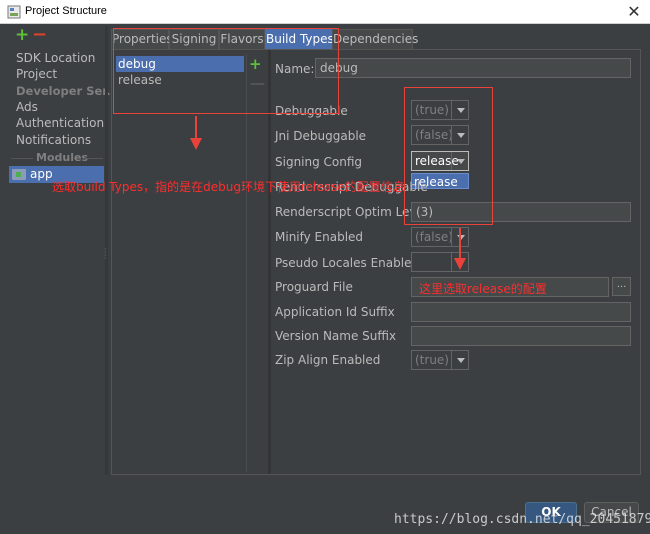 This screenshot has height=534, width=650. What do you see at coordinates (105, 254) in the screenshot?
I see `splitter-grip-icon: · · · ·` at bounding box center [105, 254].